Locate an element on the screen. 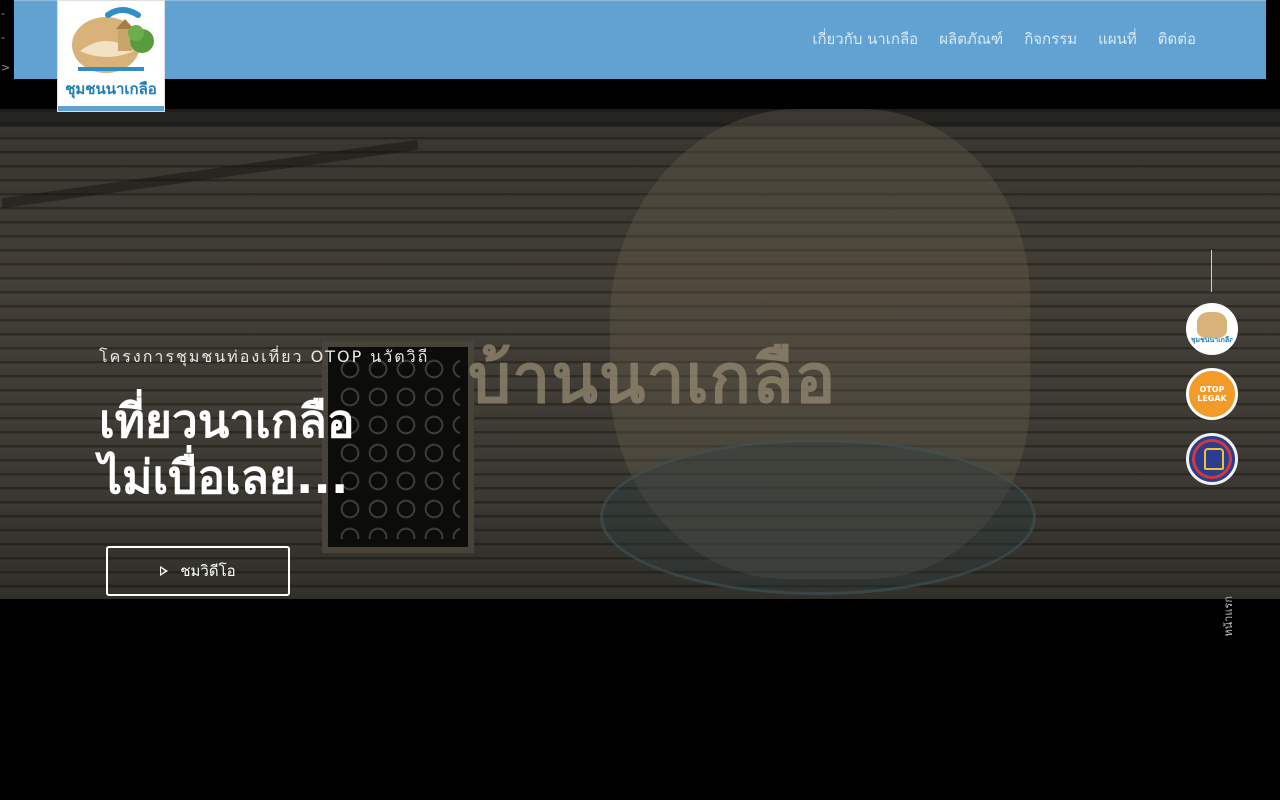  community-badge-text: ชุมชนนาเกลือ is located at coordinates (1212, 340).